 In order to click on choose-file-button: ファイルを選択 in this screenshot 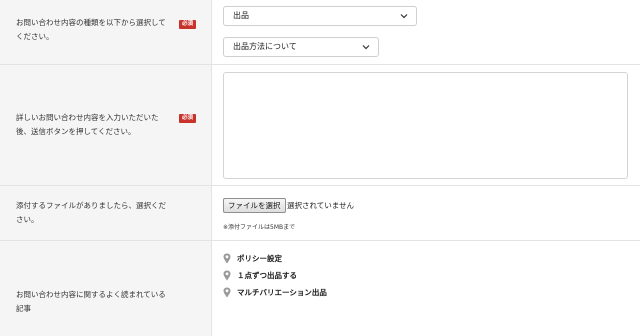, I will do `click(254, 205)`.